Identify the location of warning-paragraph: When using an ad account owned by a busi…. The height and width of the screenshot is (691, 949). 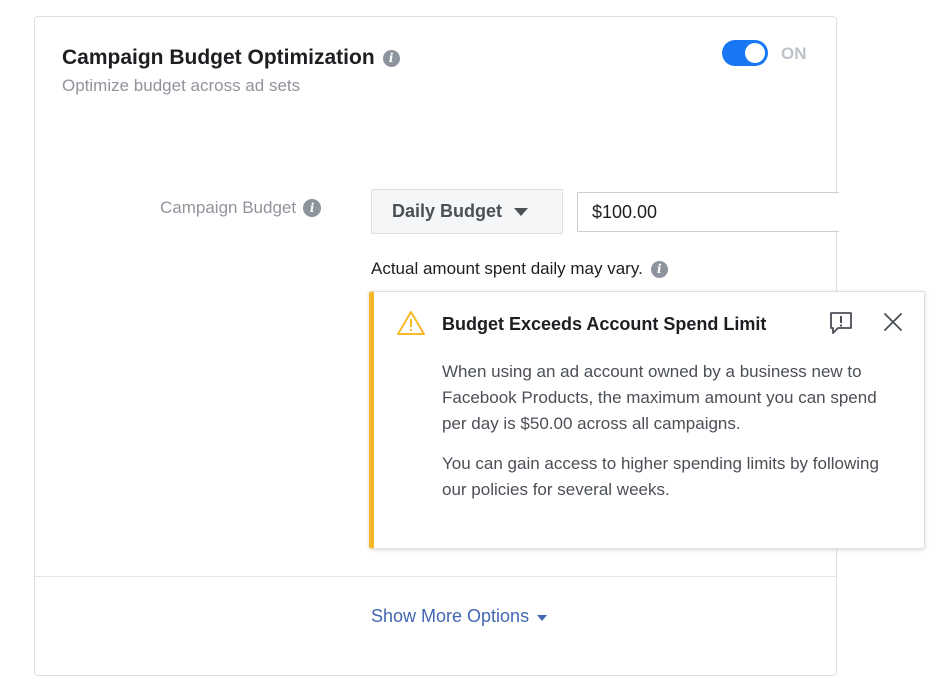
(659, 397).